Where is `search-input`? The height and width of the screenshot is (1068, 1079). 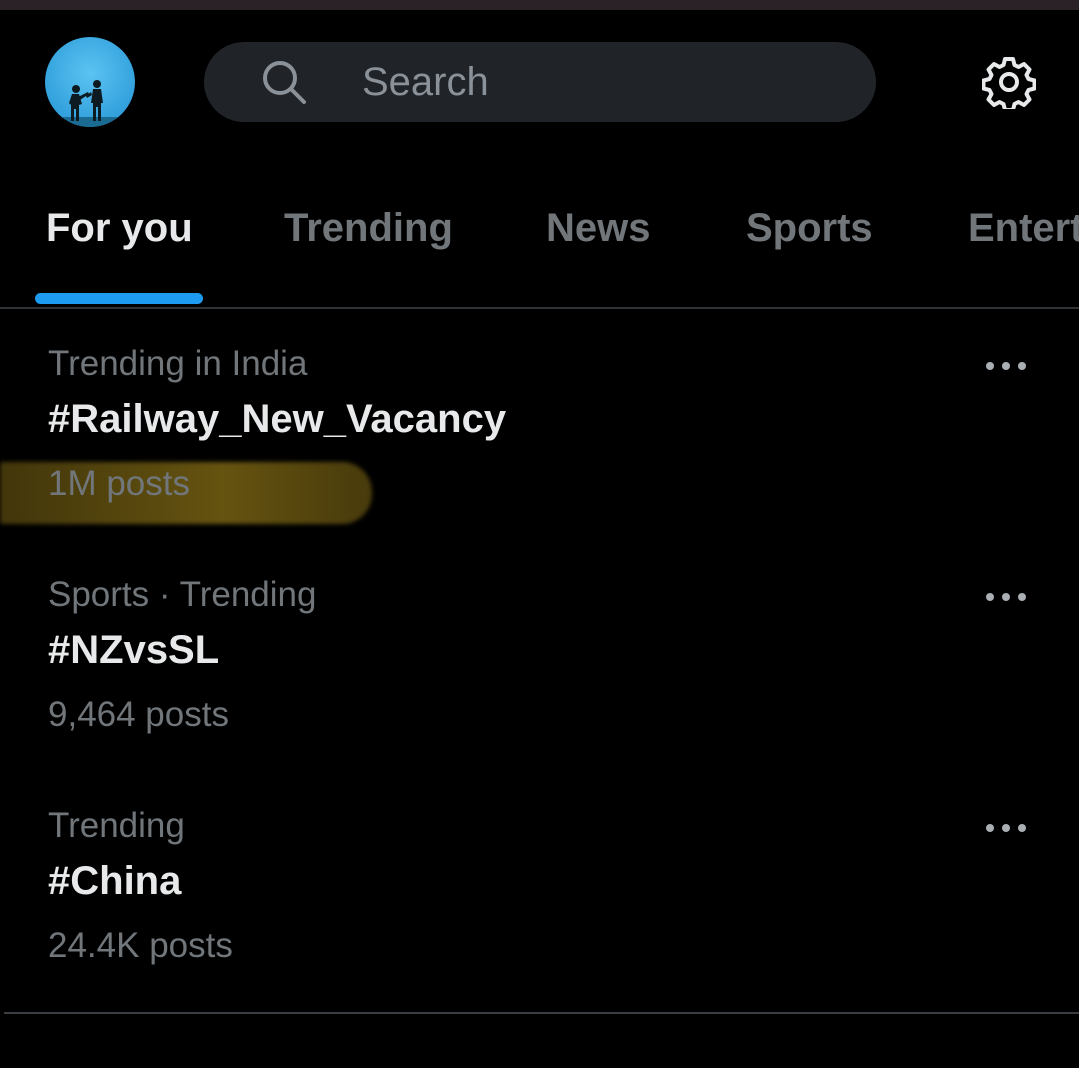
search-input is located at coordinates (602, 82).